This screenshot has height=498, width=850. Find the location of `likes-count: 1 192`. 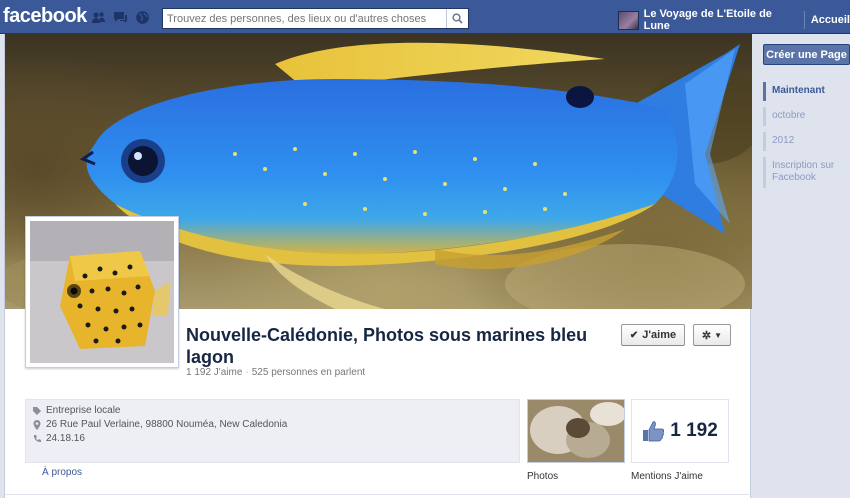

likes-count: 1 192 is located at coordinates (694, 430).